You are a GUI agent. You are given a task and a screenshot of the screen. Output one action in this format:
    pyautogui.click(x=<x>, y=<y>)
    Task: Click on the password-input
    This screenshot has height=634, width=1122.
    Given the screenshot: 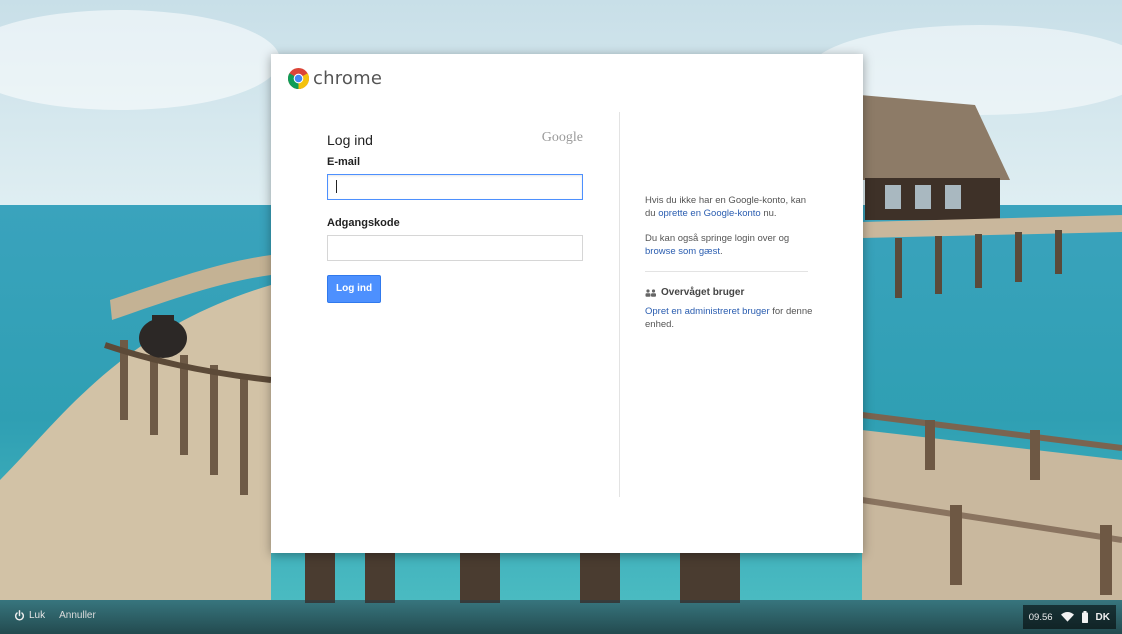 What is the action you would take?
    pyautogui.click(x=455, y=248)
    